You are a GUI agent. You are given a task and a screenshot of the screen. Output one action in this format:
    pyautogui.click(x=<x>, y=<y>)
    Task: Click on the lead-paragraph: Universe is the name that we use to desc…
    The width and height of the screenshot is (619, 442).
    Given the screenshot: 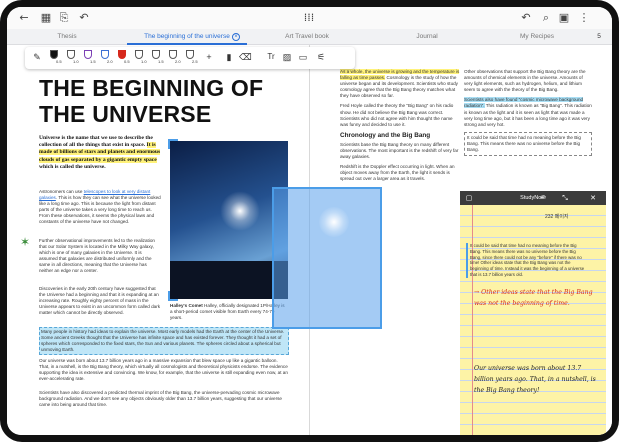 What is the action you would take?
    pyautogui.click(x=100, y=153)
    